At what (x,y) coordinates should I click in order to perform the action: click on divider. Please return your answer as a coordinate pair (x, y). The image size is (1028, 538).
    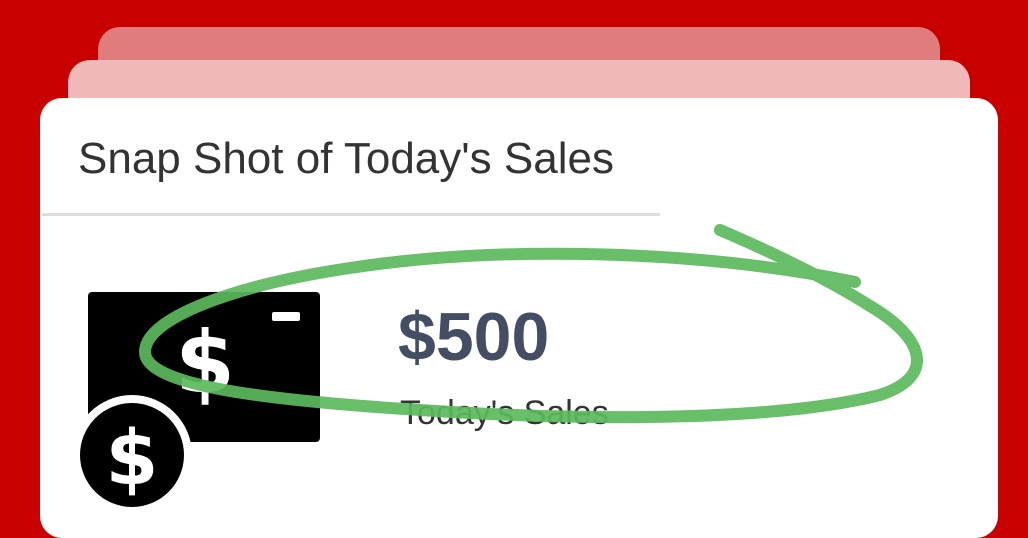
    Looking at the image, I should click on (351, 214).